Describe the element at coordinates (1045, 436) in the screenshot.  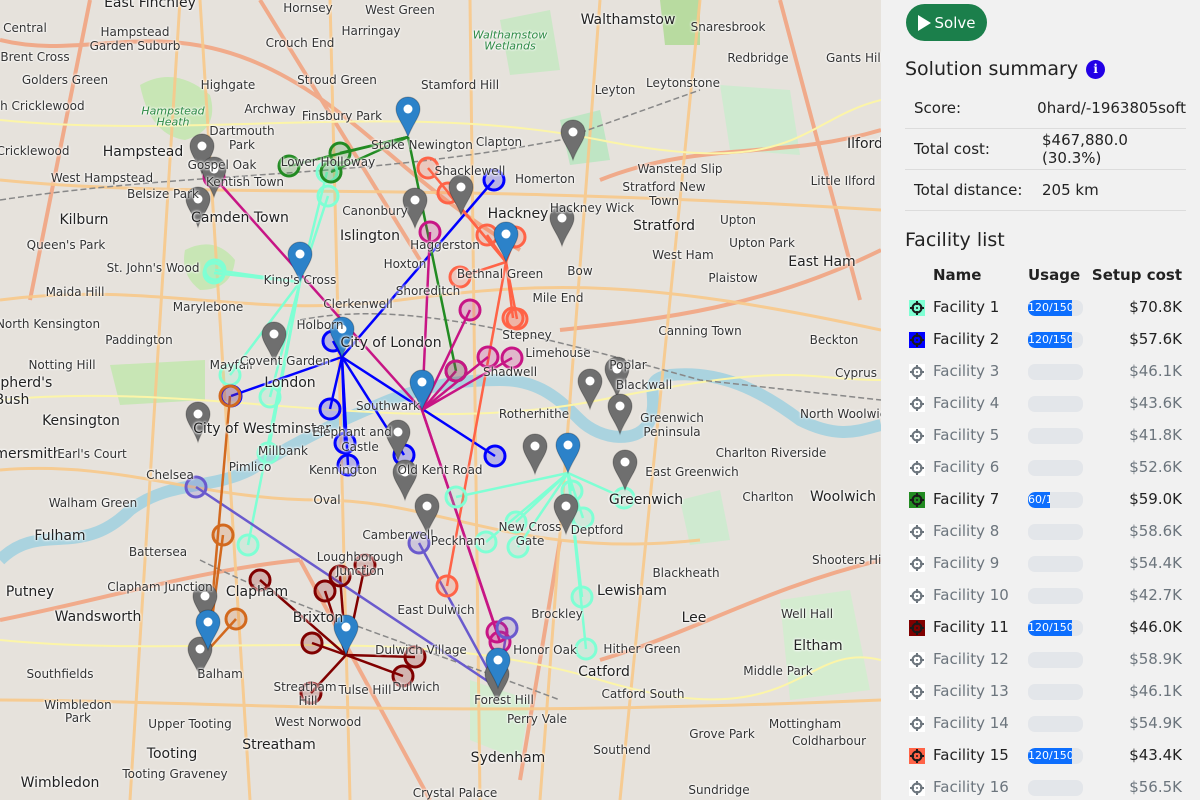
I see `facility-row: Facility 5 $41.8K` at that location.